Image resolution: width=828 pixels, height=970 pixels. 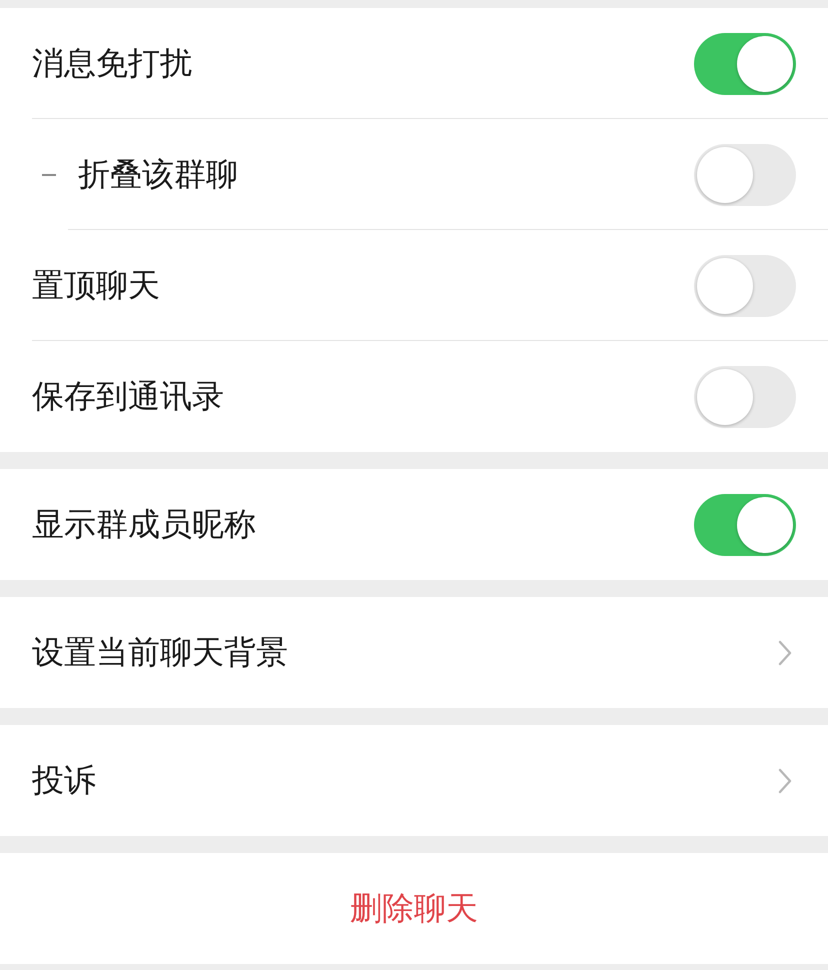 What do you see at coordinates (414, 908) in the screenshot?
I see `delete-chat-link: 删除聊天` at bounding box center [414, 908].